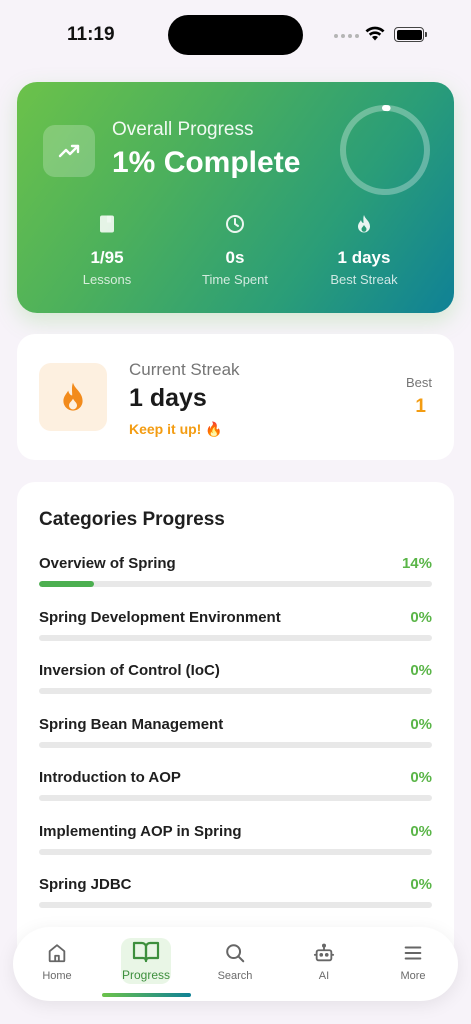 Image resolution: width=471 pixels, height=1024 pixels. Describe the element at coordinates (107, 279) in the screenshot. I see `stat-label: Lessons` at that location.